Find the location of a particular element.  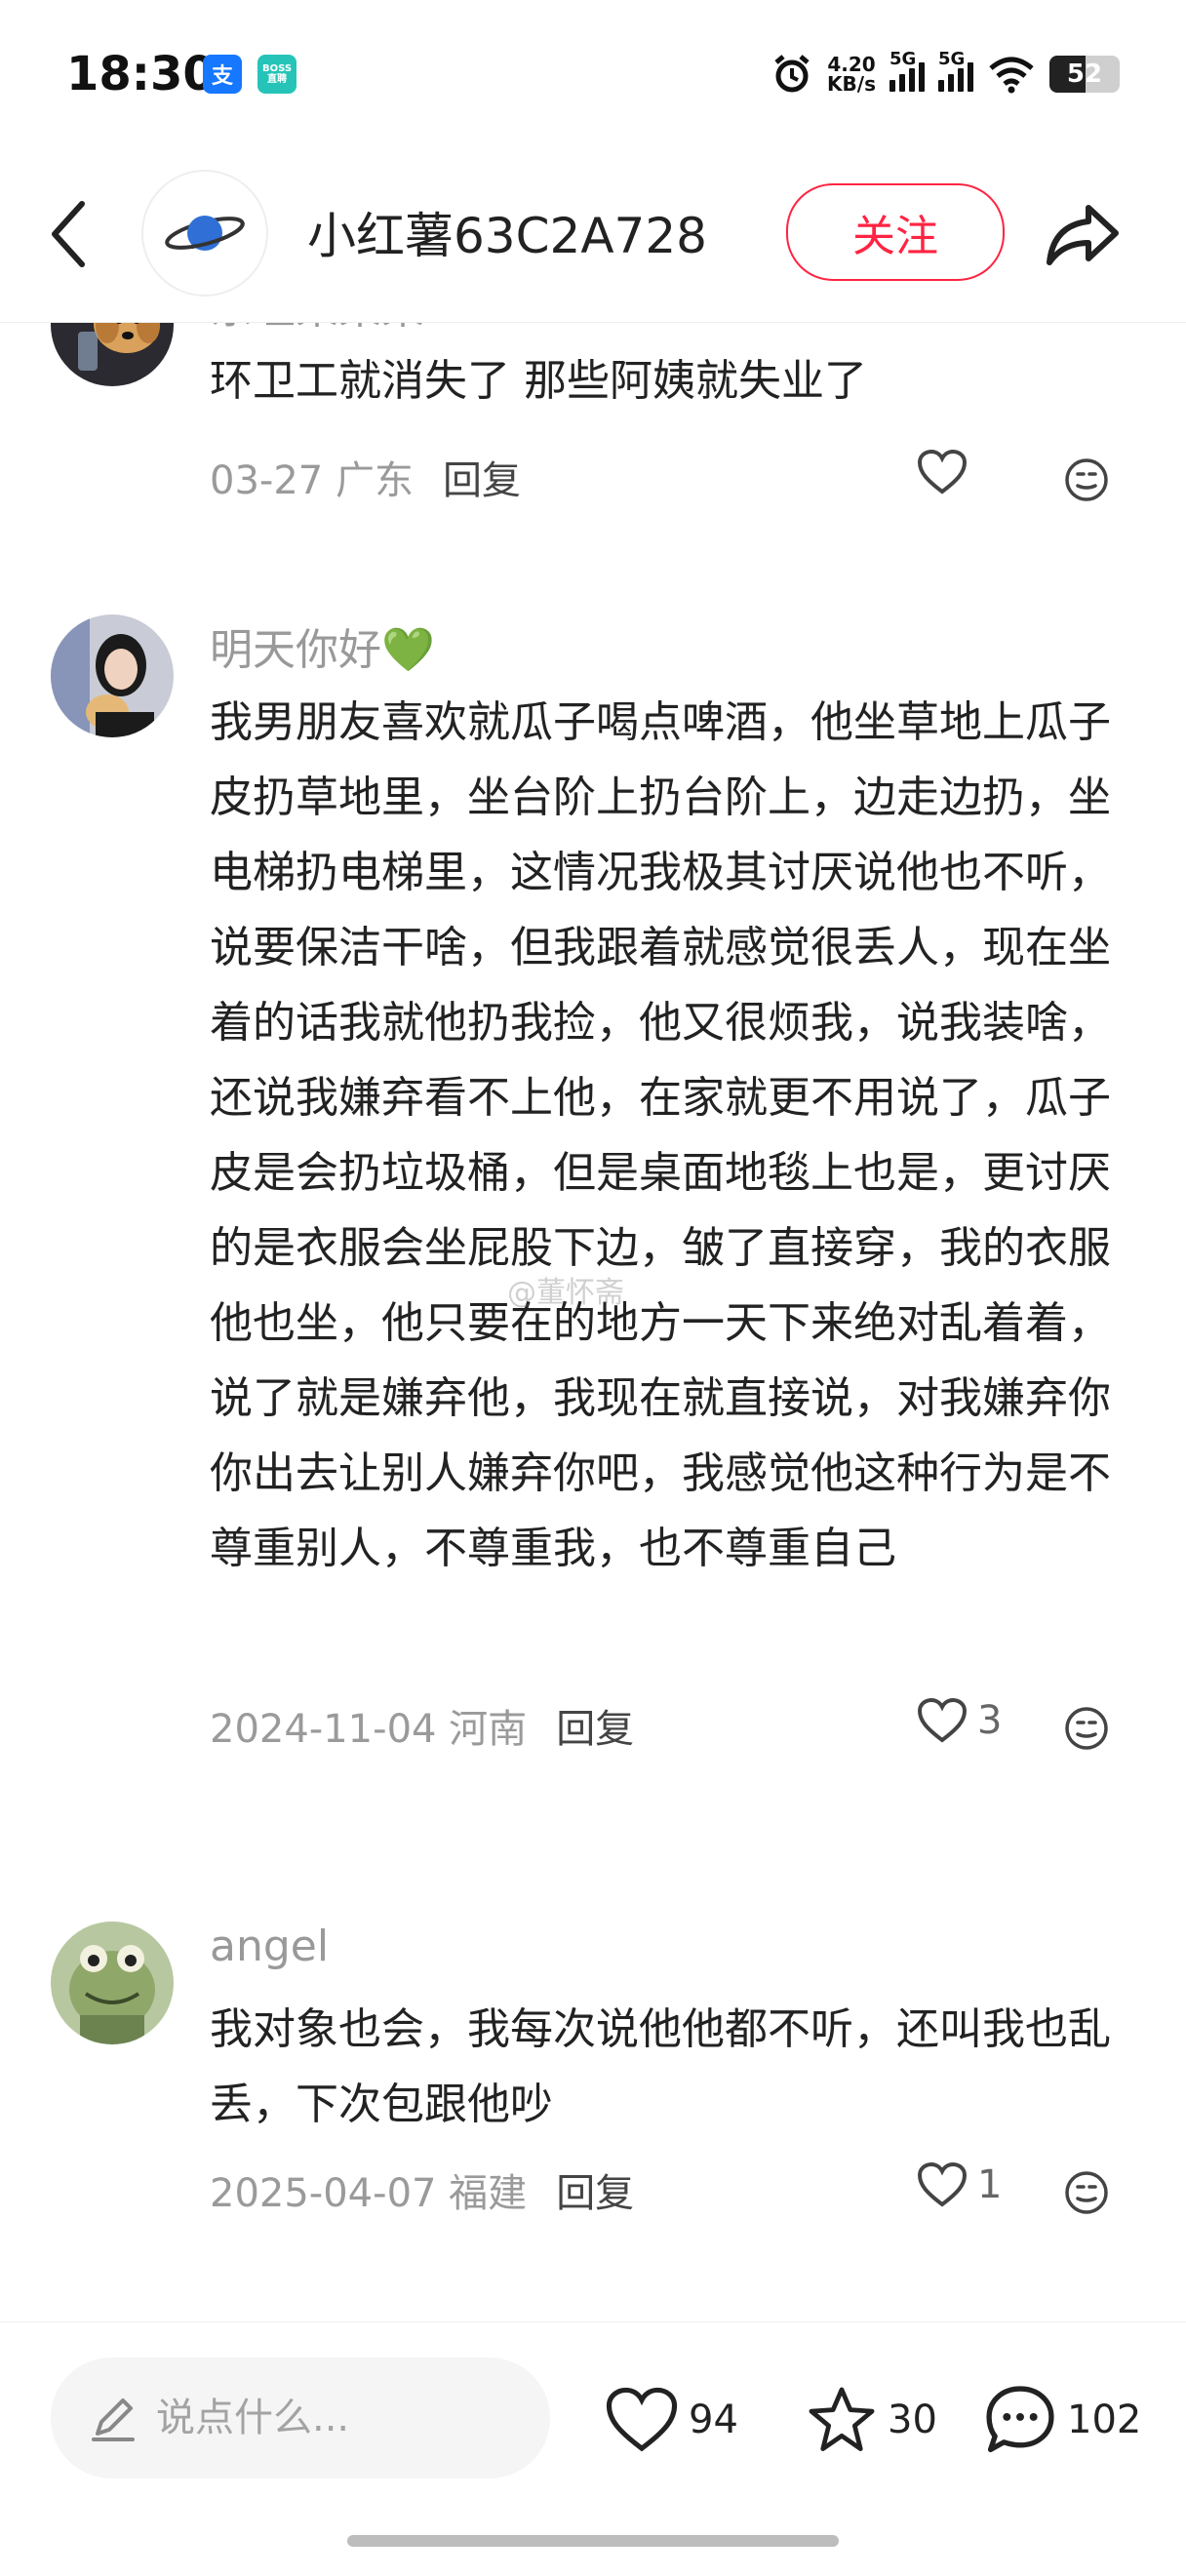

boss-app-icon: BOSS 直聘 is located at coordinates (276, 74).